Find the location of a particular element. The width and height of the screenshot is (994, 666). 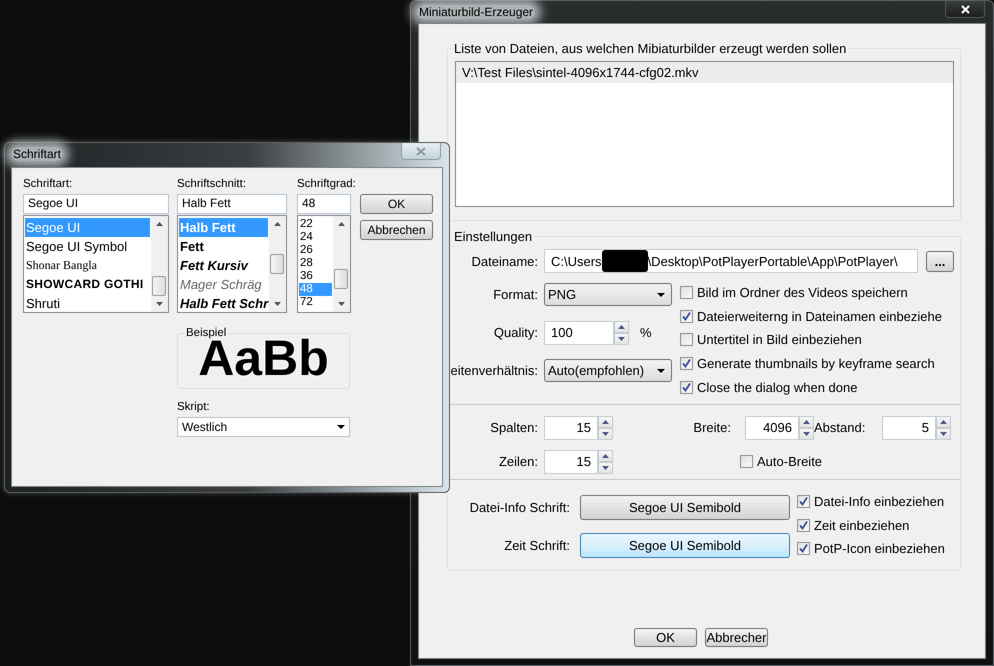

checkbox-label: Bild im Ordner des Videos speichern is located at coordinates (802, 292).